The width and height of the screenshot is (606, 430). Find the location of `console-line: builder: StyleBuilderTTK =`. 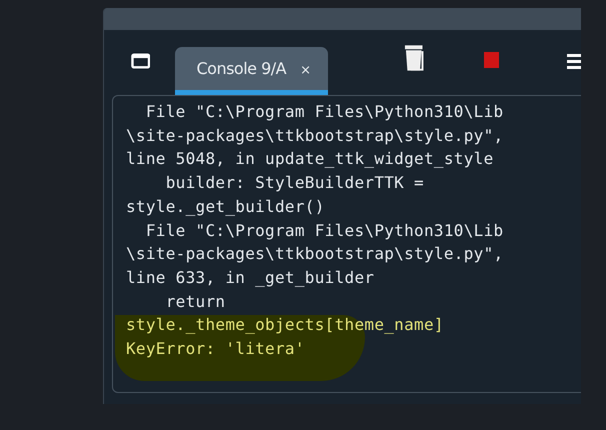

console-line: builder: StyleBuilderTTK = is located at coordinates (294, 183).